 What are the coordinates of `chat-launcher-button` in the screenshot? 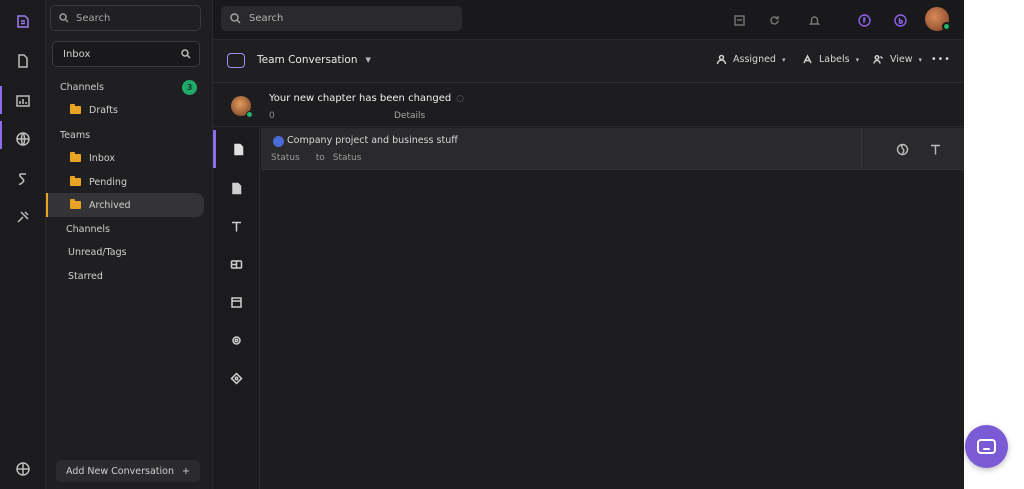 It's located at (986, 446).